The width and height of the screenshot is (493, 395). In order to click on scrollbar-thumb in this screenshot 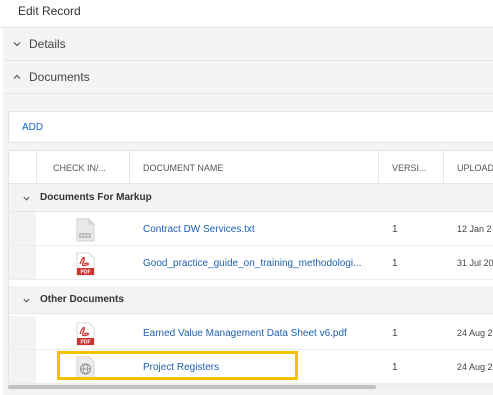, I will do `click(192, 387)`.